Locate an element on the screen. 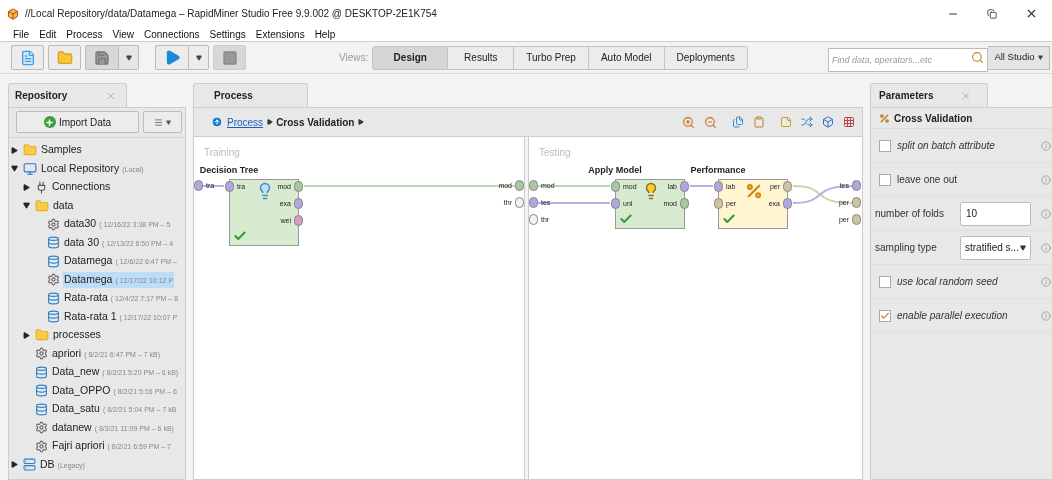 The image size is (1052, 480). menu-item: Settings is located at coordinates (227, 34).